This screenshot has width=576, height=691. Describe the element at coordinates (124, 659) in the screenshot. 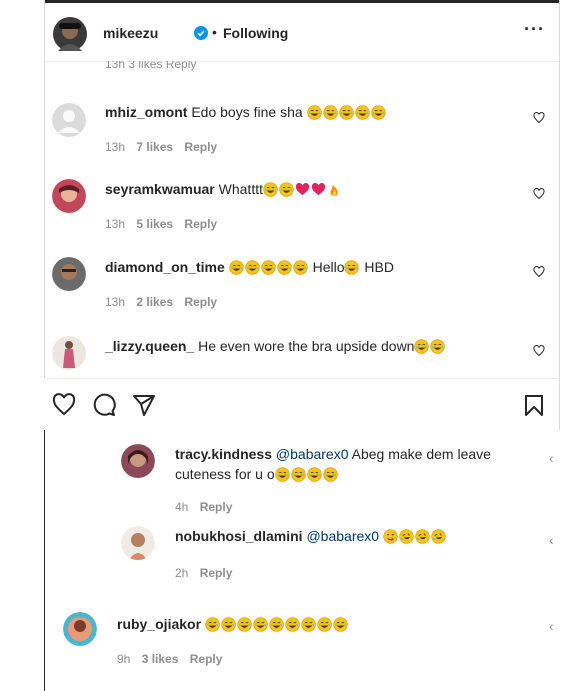

I see `comment-time: 9h` at that location.